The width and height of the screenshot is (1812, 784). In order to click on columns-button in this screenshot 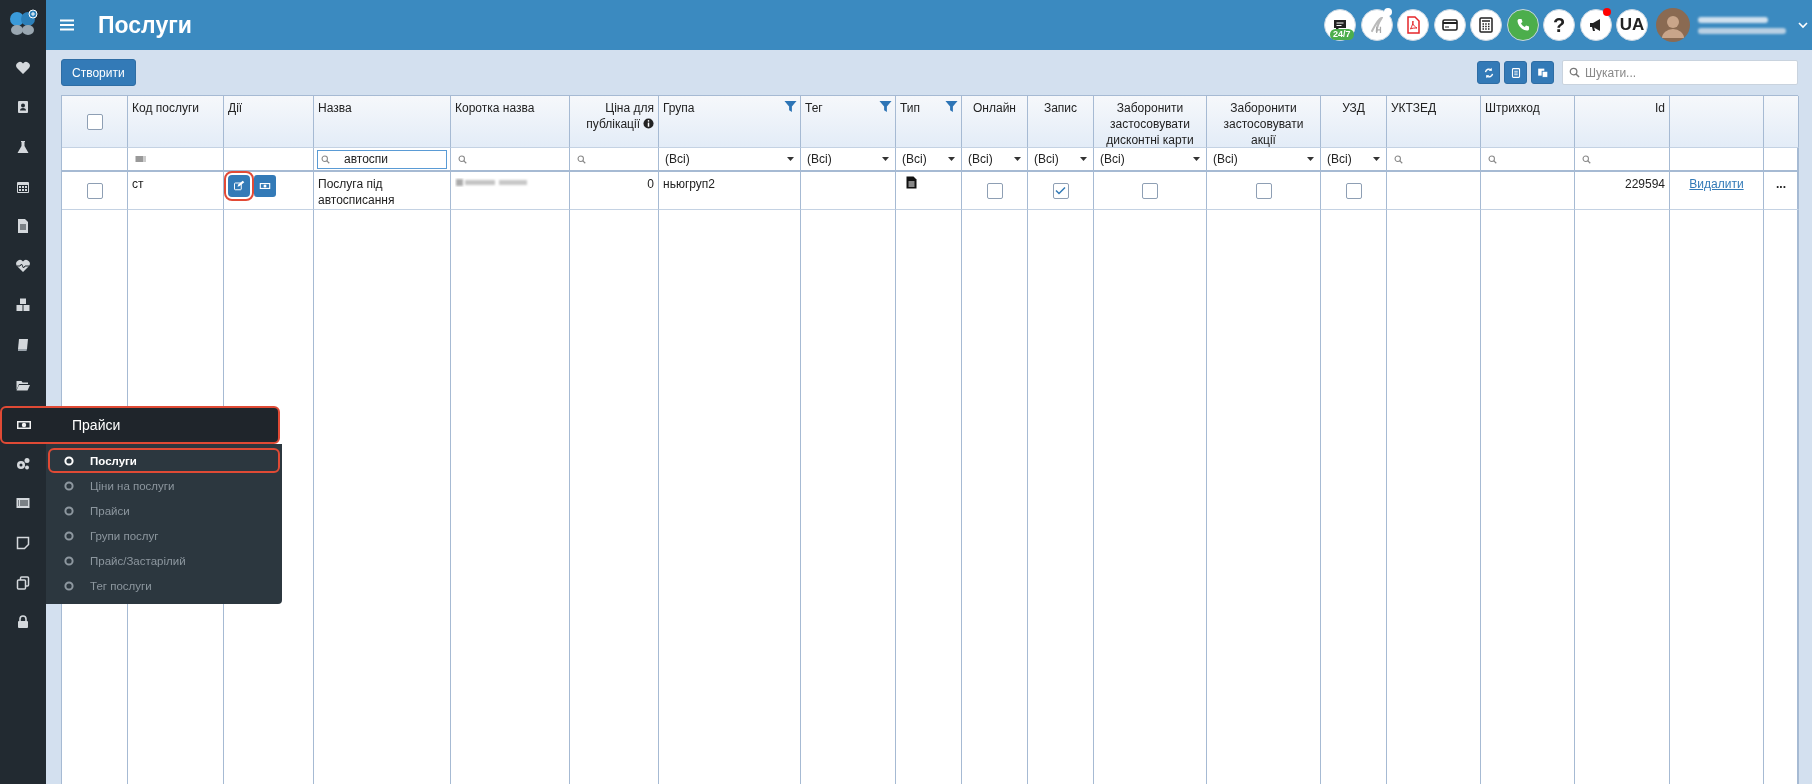, I will do `click(1542, 72)`.